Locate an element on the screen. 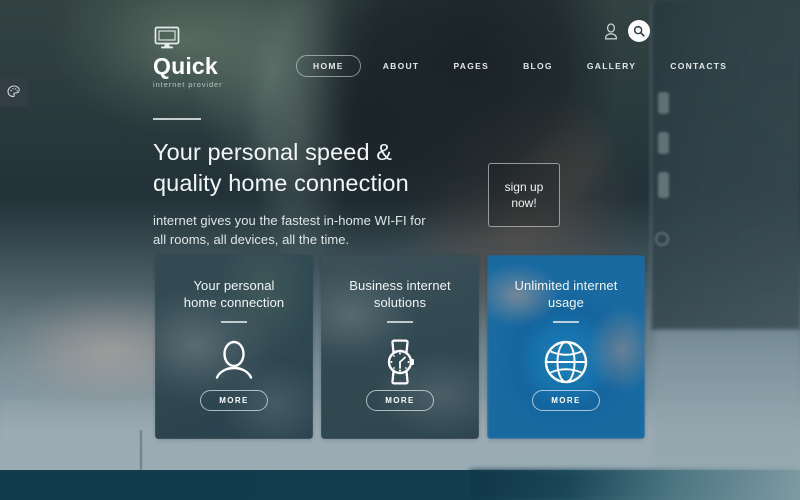 The height and width of the screenshot is (500, 800). nav-item-blog: BLOG is located at coordinates (538, 66).